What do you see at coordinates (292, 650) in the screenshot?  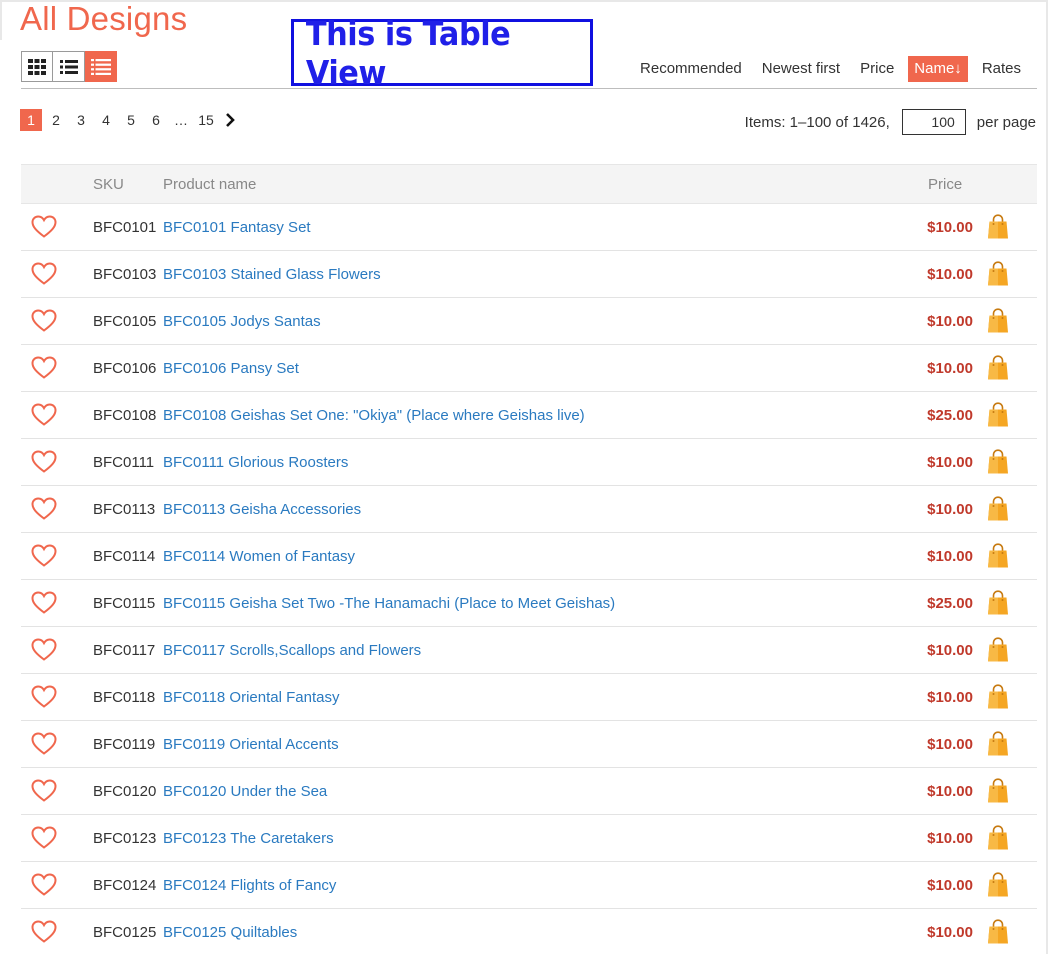 I see `product-name-link: BFC0117 Scrolls,Scallops and Flowers` at bounding box center [292, 650].